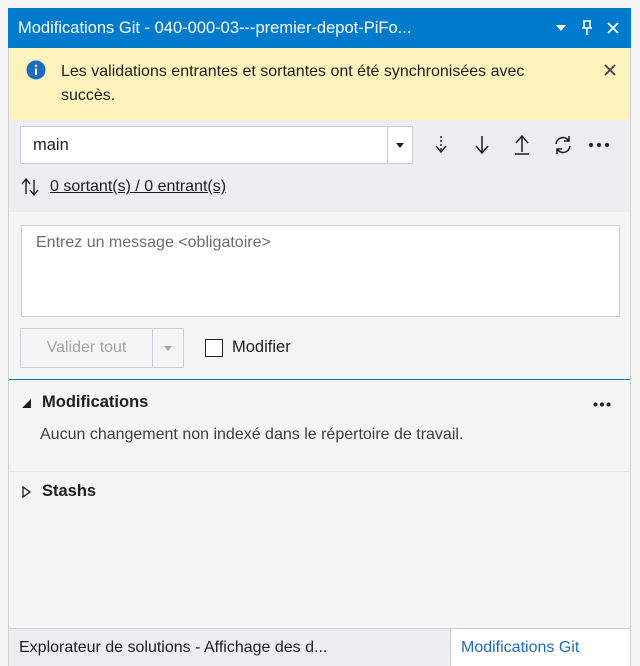 This screenshot has width=640, height=666. I want to click on collapse-triangle-icon, so click(27, 403).